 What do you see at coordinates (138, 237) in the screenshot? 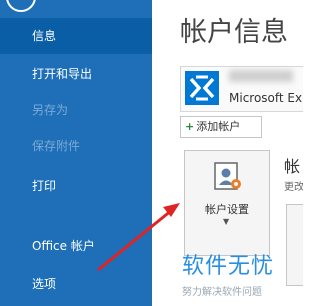
I see `red-annotation-arrow-icon` at bounding box center [138, 237].